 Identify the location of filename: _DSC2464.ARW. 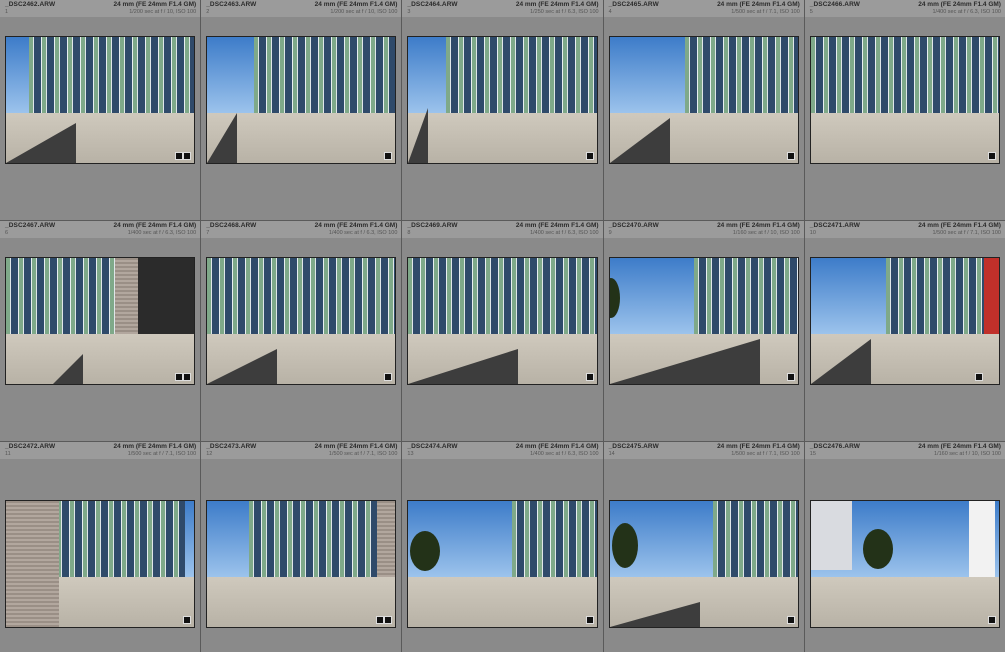
(432, 4).